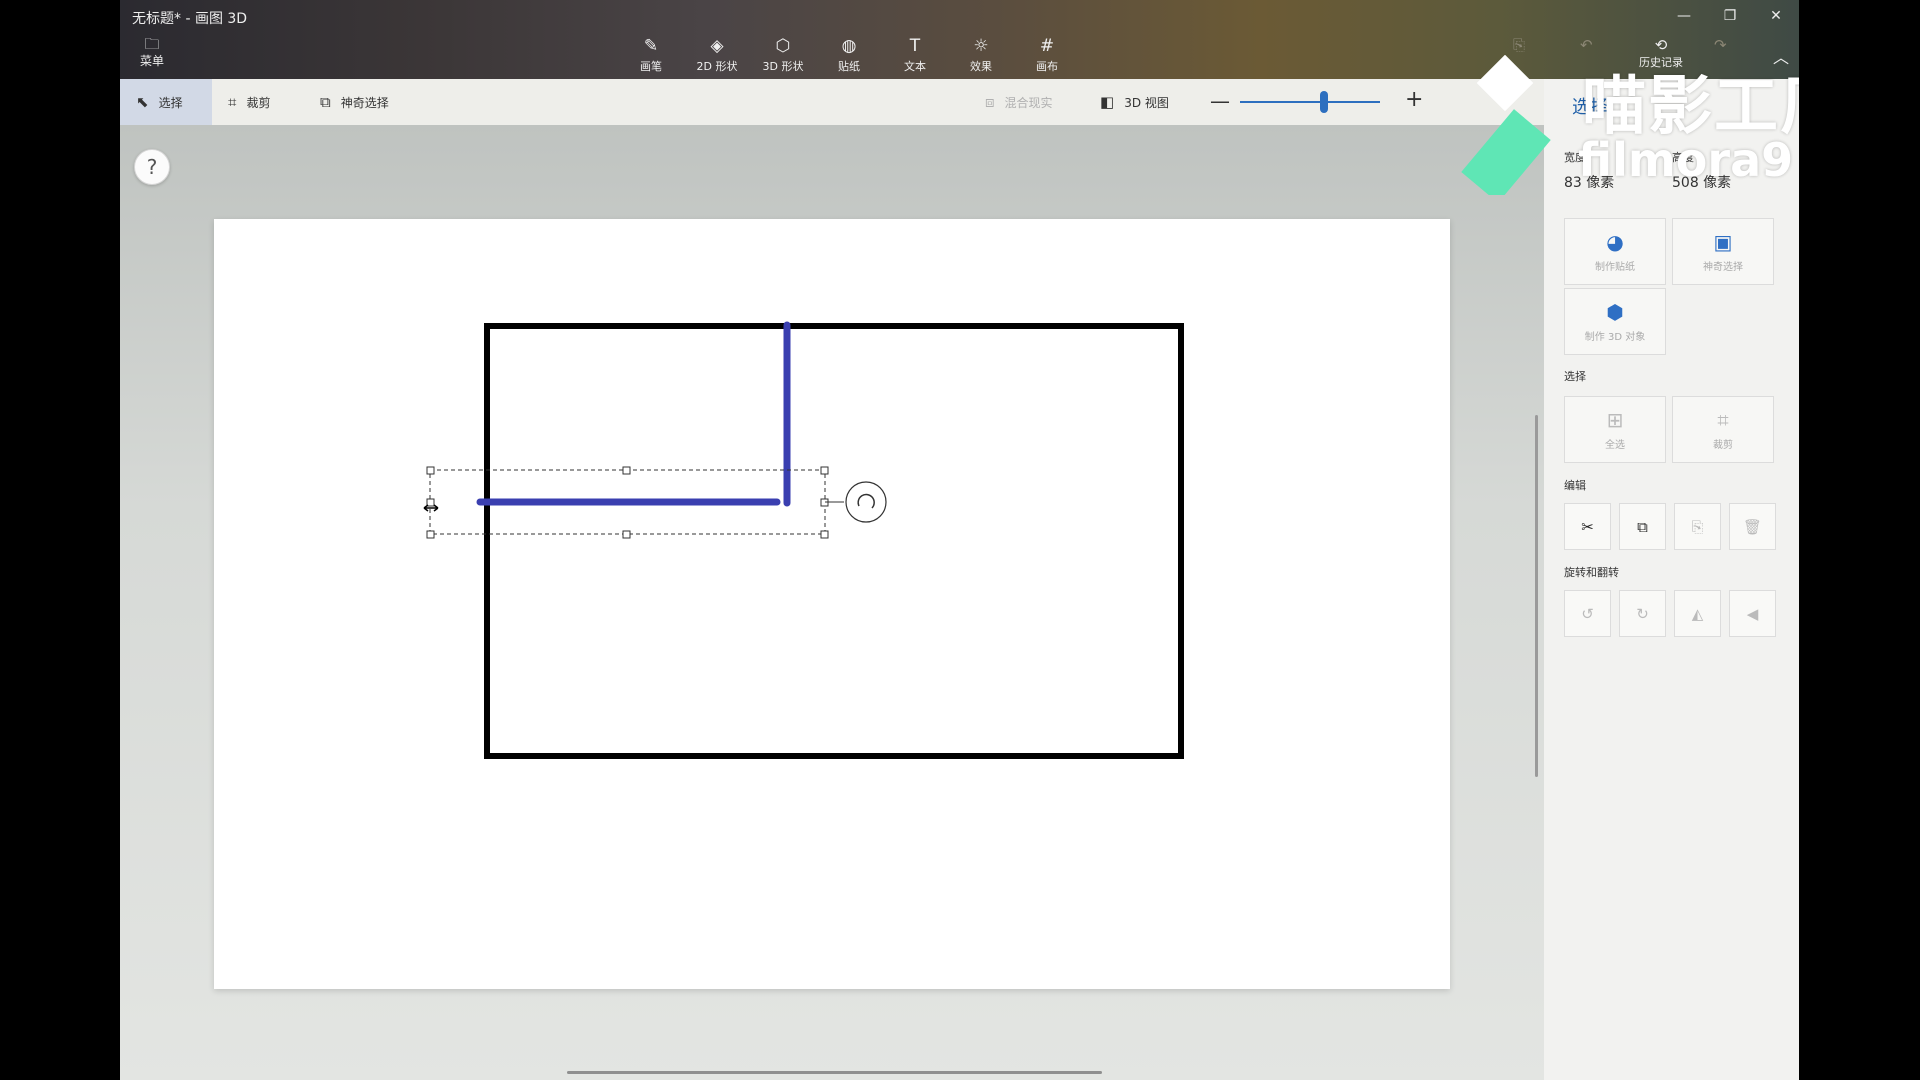 This screenshot has height=1080, width=1920. I want to click on restore-icon: ❐, so click(1730, 16).